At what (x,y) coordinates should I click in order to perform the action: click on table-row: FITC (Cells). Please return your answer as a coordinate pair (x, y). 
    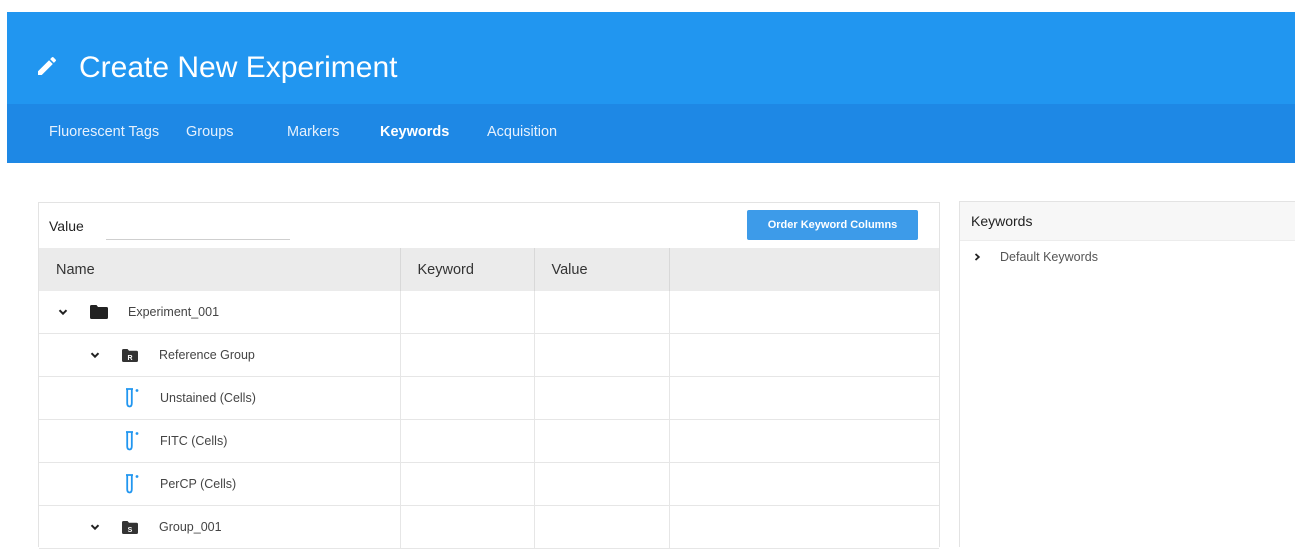
    Looking at the image, I should click on (489, 441).